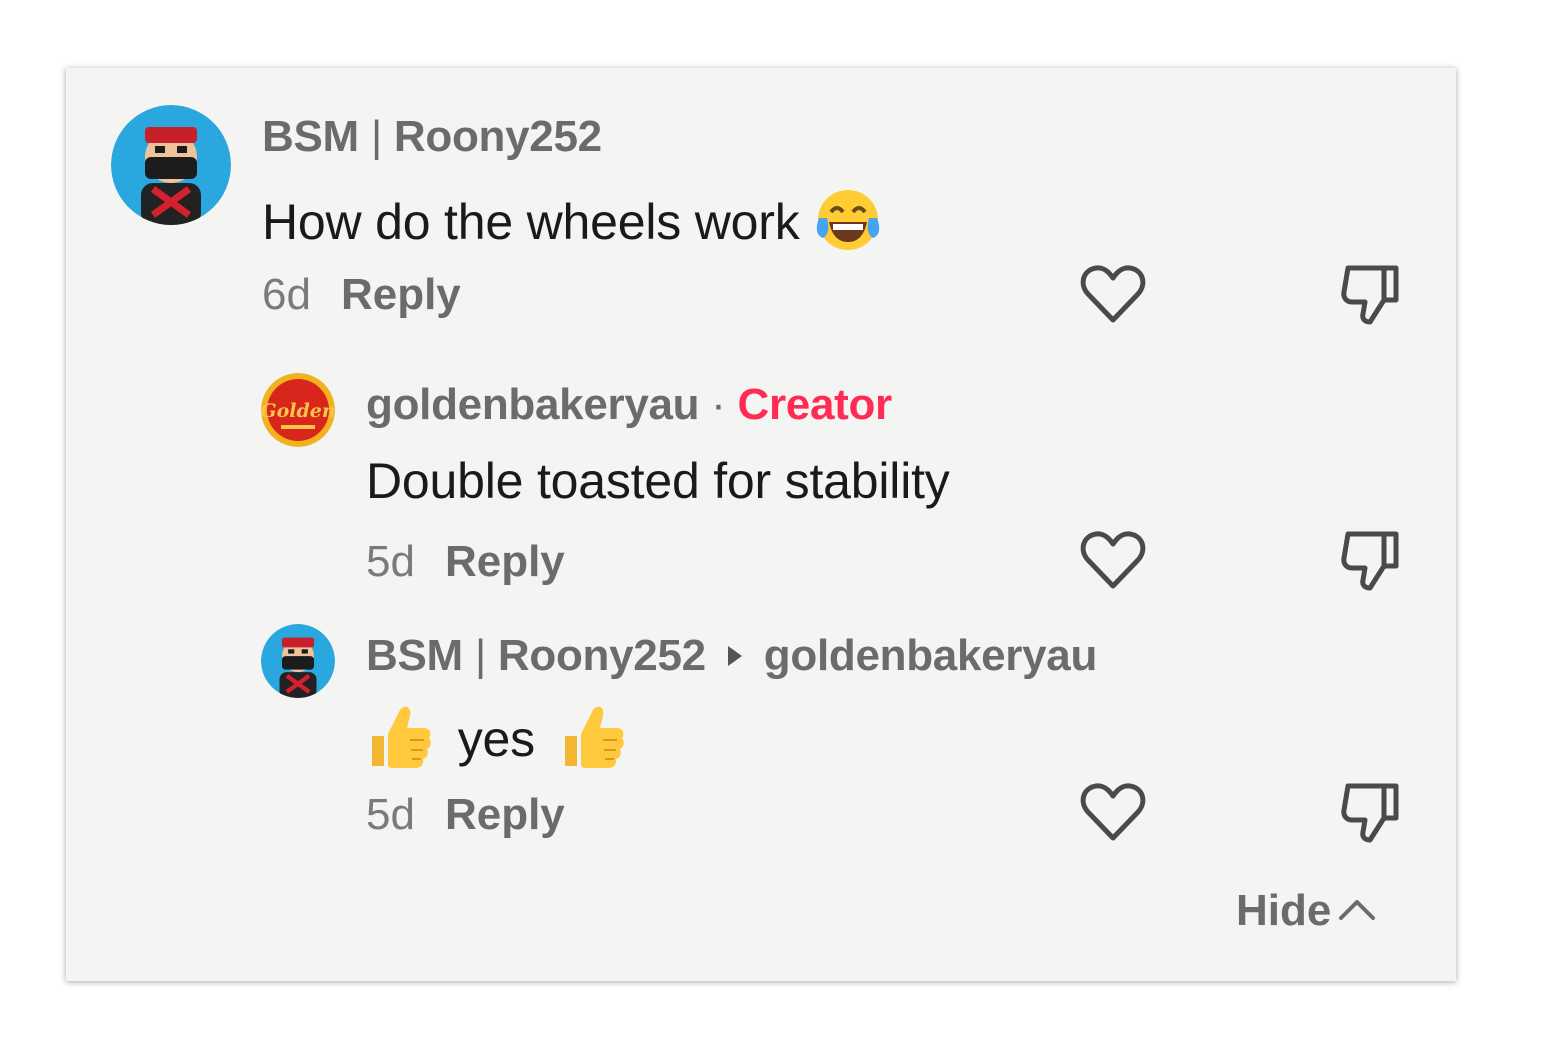 Image resolution: width=1544 pixels, height=1060 pixels. Describe the element at coordinates (1284, 910) in the screenshot. I see `hide-label: Hide` at that location.